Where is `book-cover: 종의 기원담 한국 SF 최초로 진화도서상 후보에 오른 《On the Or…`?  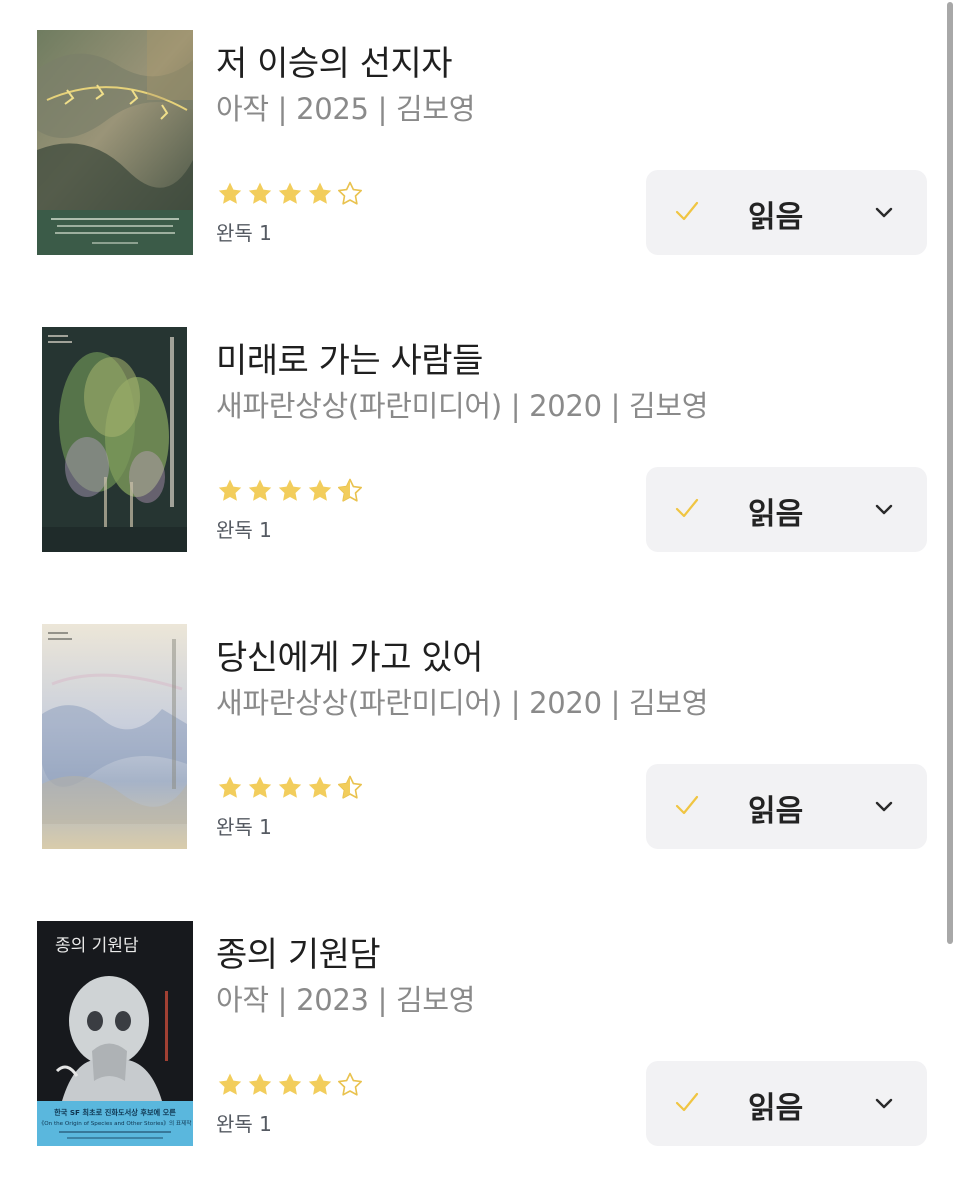 book-cover: 종의 기원담 한국 SF 최초로 진화도서상 후보에 오른 《On the Or… is located at coordinates (115, 1033).